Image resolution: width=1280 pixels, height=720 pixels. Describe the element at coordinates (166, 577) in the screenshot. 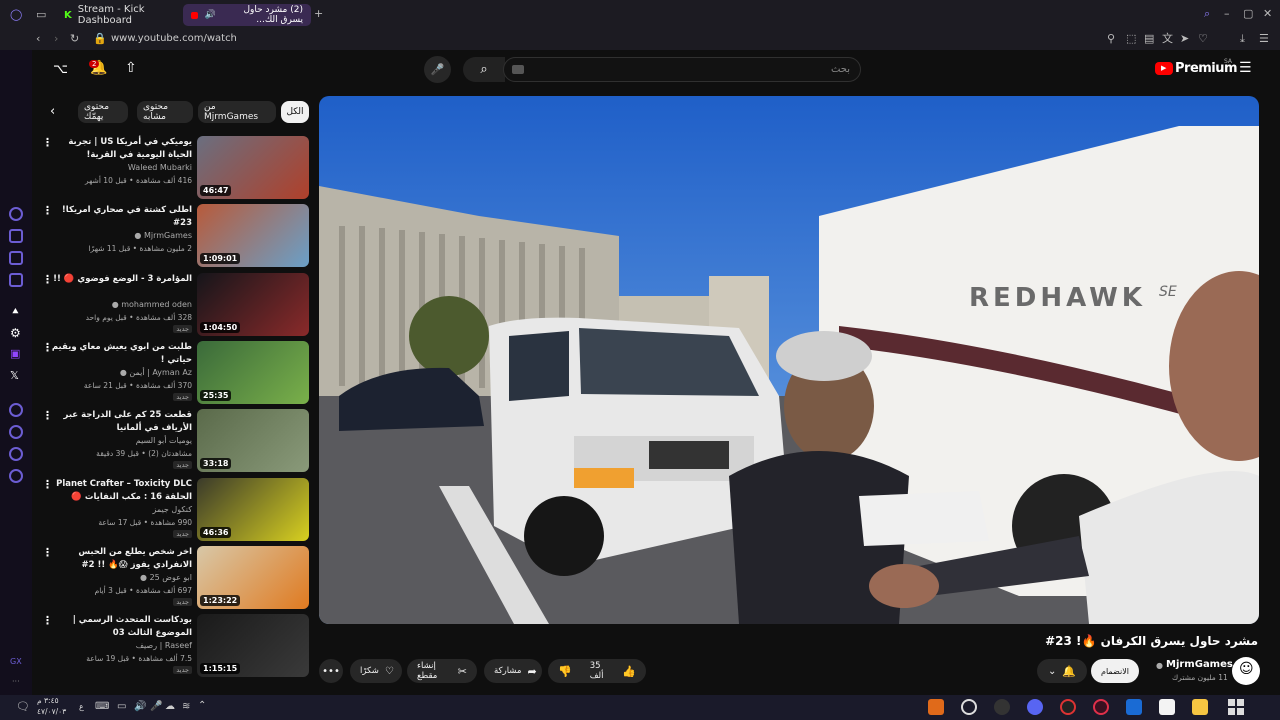

I see `recommendation-channel: ابو عوض 25 ●` at that location.